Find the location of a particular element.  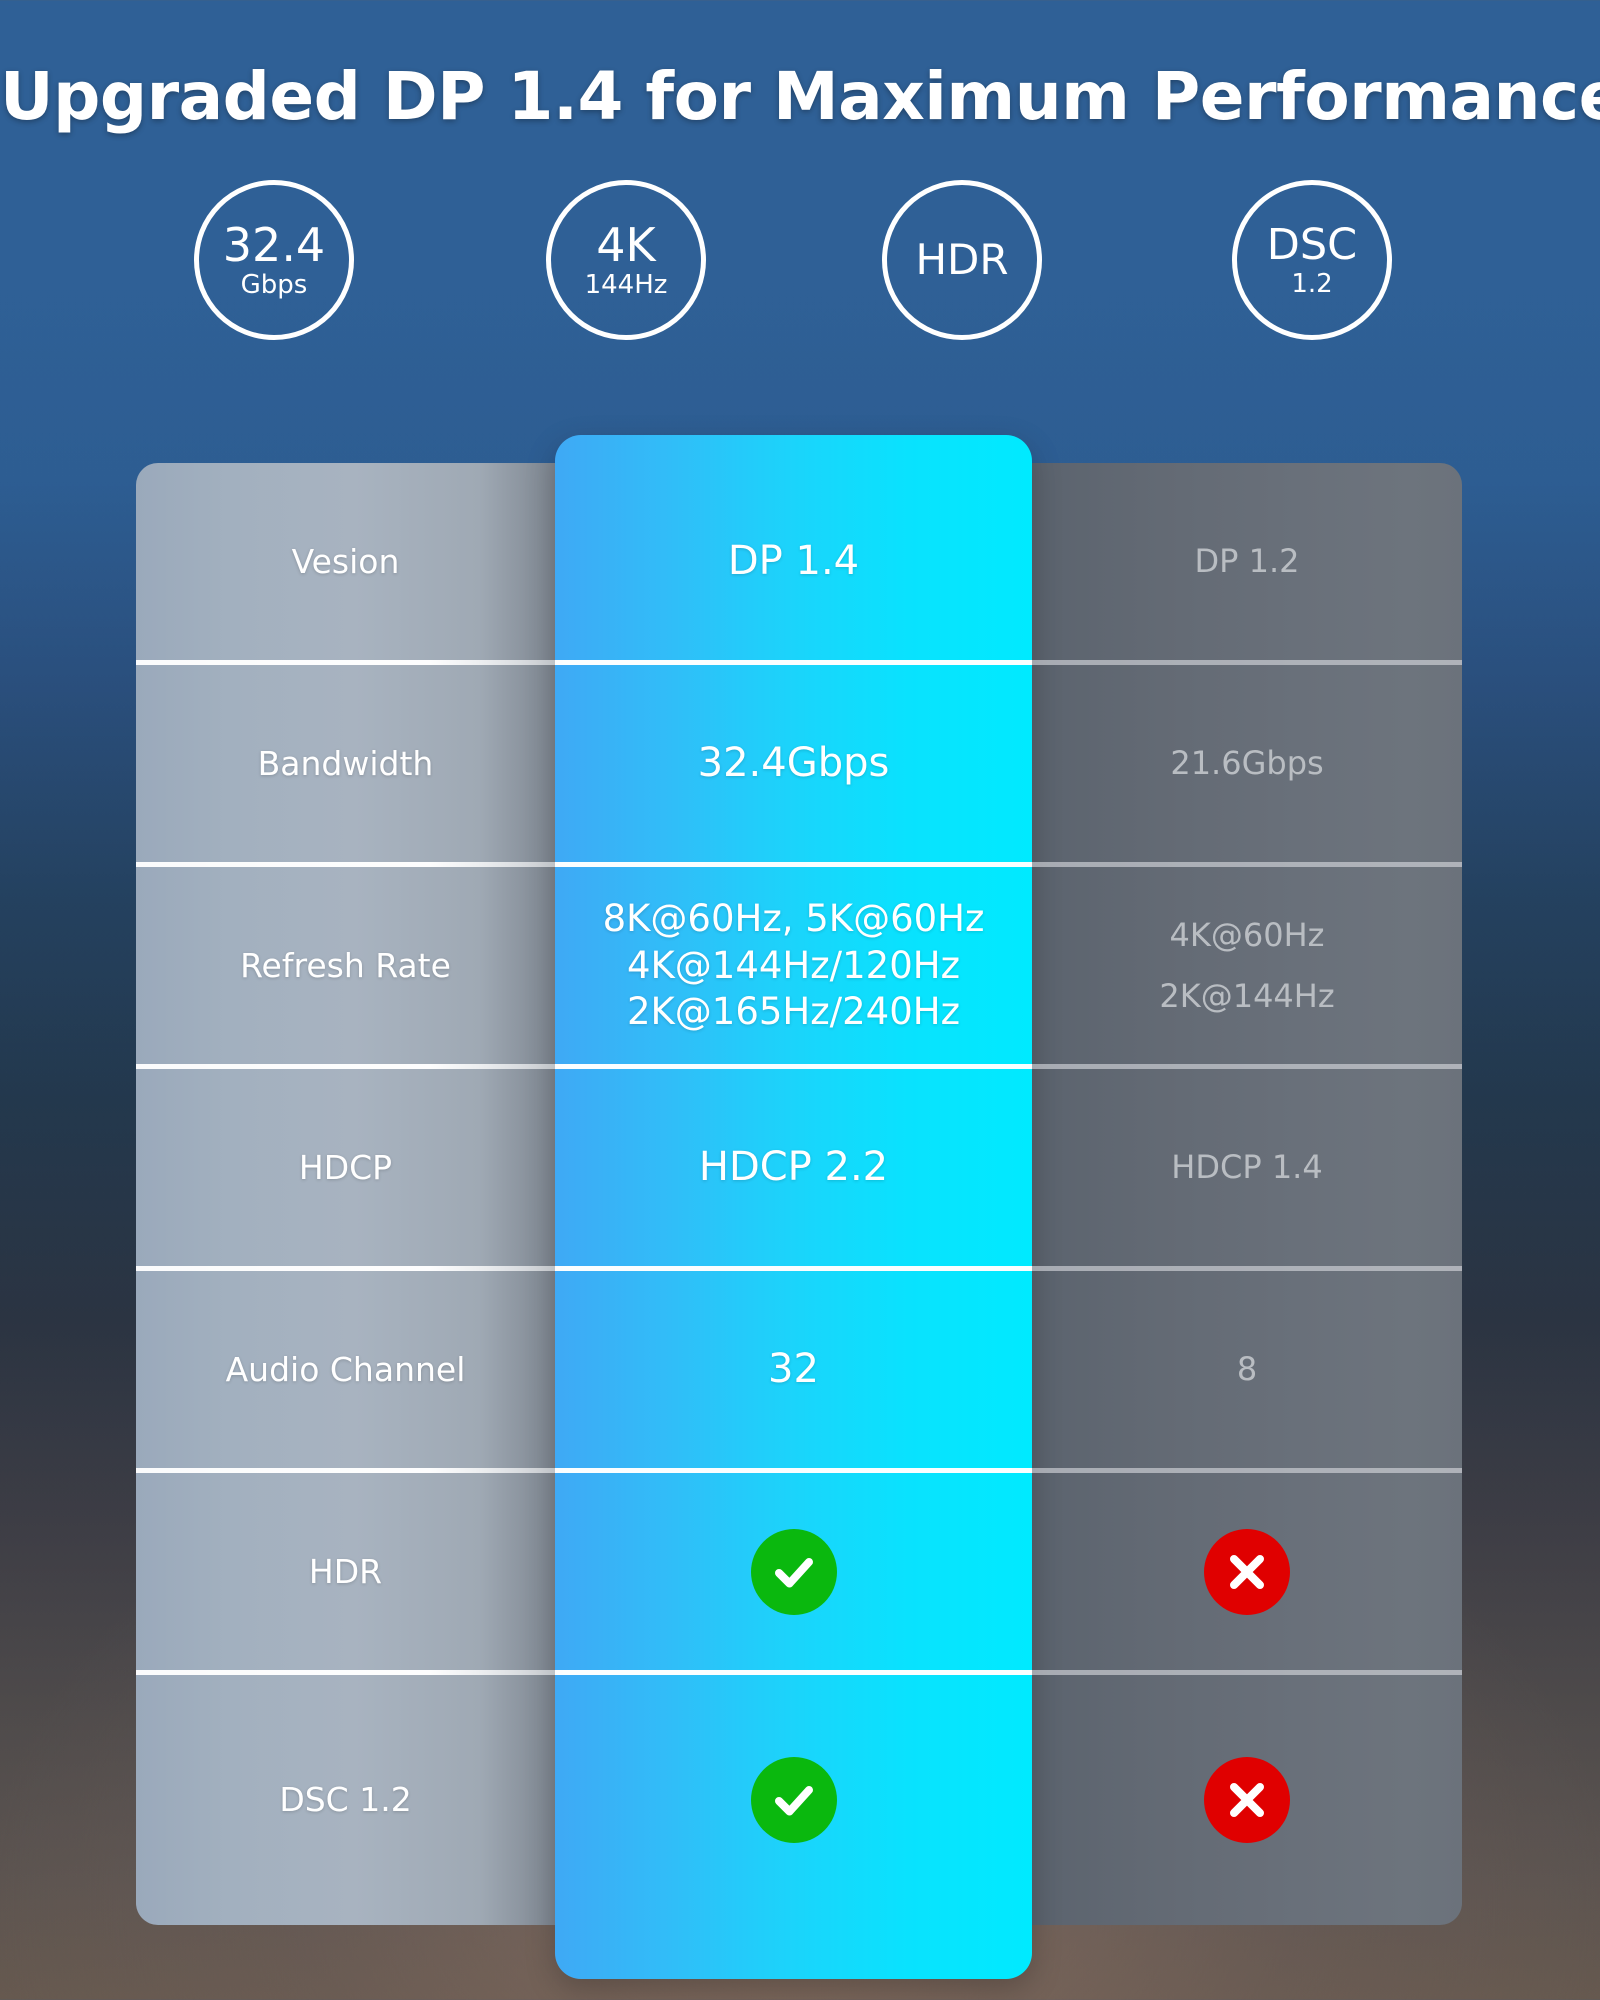

row-label: HDCP is located at coordinates (345, 1167).